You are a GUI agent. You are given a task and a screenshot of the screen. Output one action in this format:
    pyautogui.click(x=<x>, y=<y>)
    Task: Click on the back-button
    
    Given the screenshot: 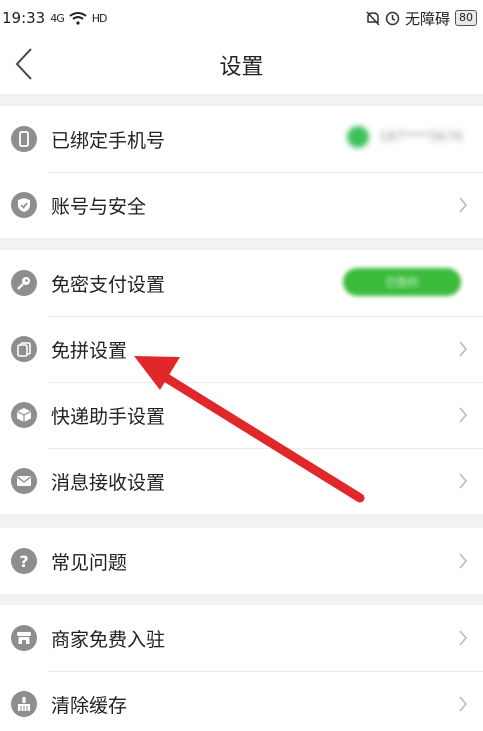 What is the action you would take?
    pyautogui.click(x=24, y=64)
    